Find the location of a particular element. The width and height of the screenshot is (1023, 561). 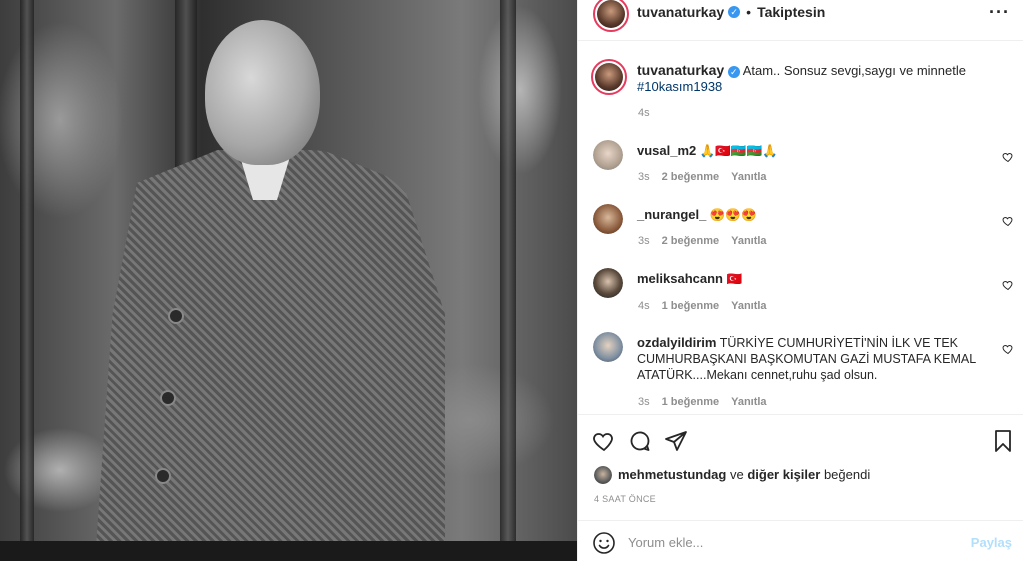

add-comment-bar: Yorum ekle... Paylaş is located at coordinates (800, 540).